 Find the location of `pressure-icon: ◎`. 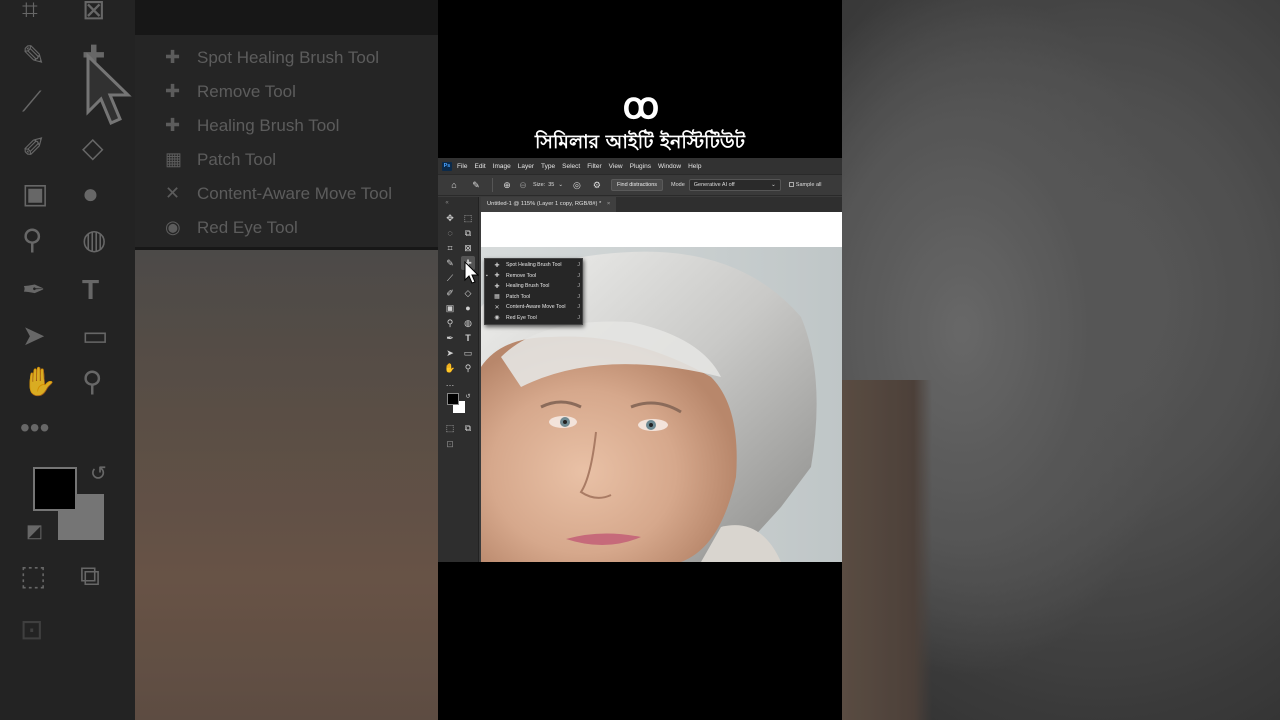

pressure-icon: ◎ is located at coordinates (577, 185).